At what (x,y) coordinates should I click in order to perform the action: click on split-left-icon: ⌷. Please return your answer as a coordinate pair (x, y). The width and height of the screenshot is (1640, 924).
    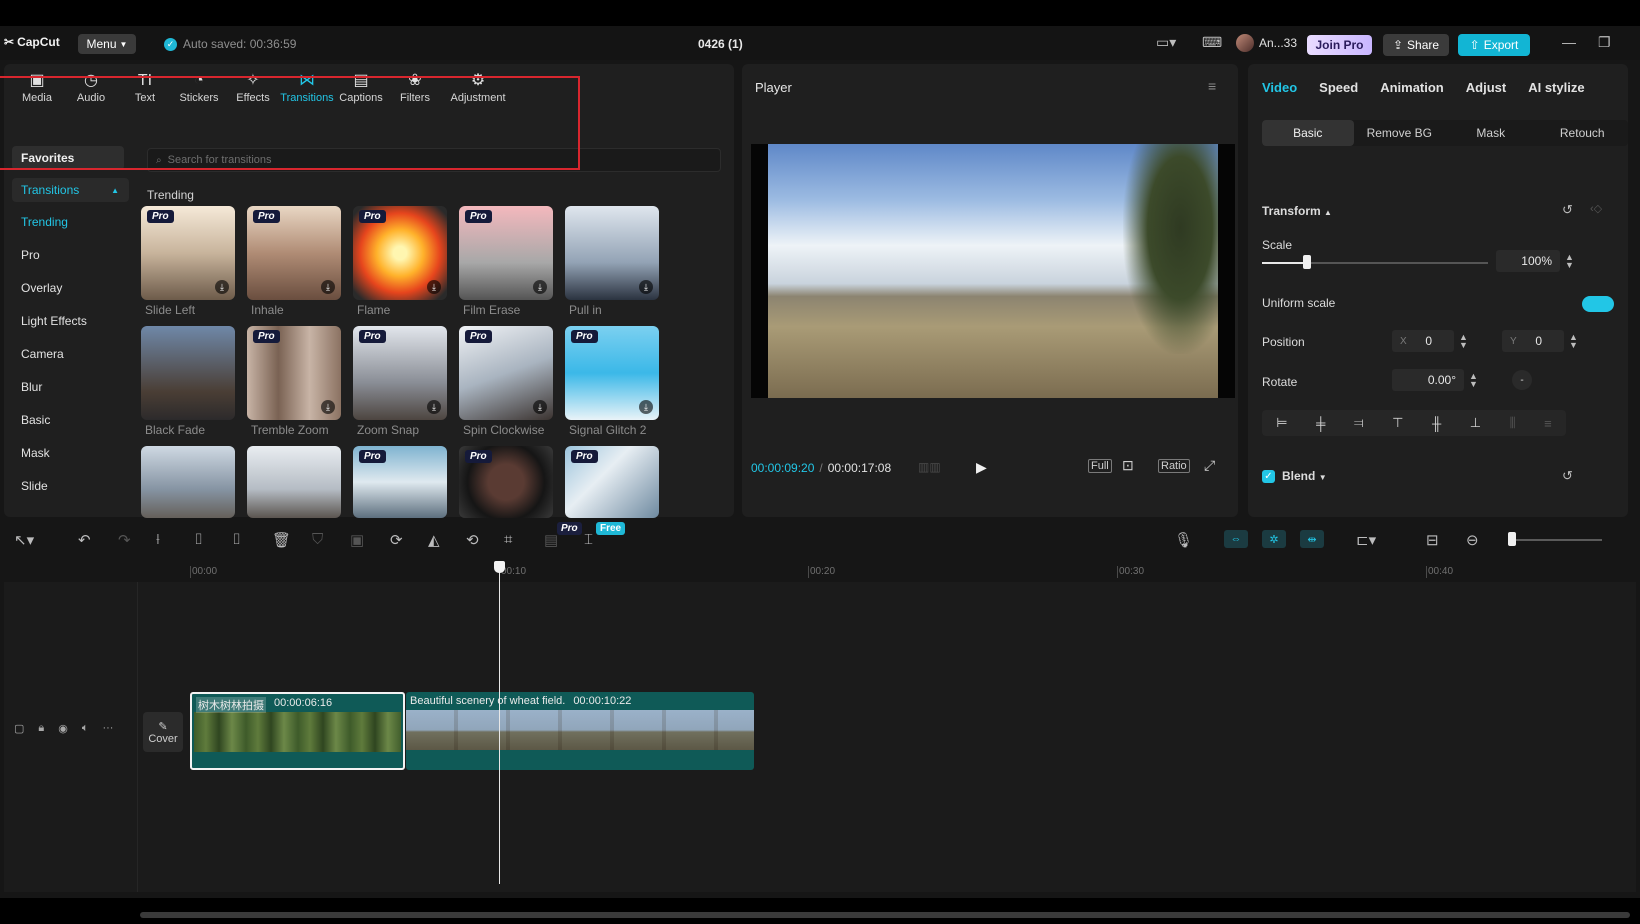
    Looking at the image, I should click on (198, 539).